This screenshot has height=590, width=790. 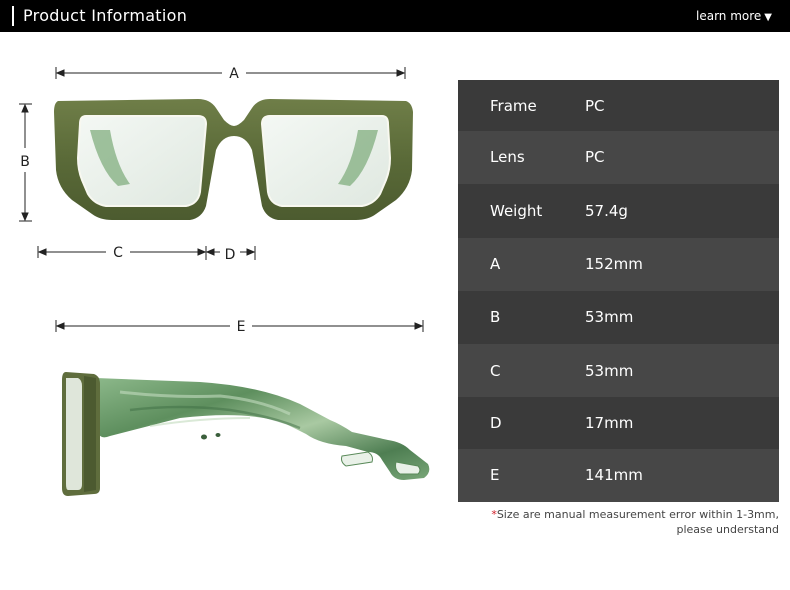 What do you see at coordinates (516, 211) in the screenshot?
I see `spec-key: Weight` at bounding box center [516, 211].